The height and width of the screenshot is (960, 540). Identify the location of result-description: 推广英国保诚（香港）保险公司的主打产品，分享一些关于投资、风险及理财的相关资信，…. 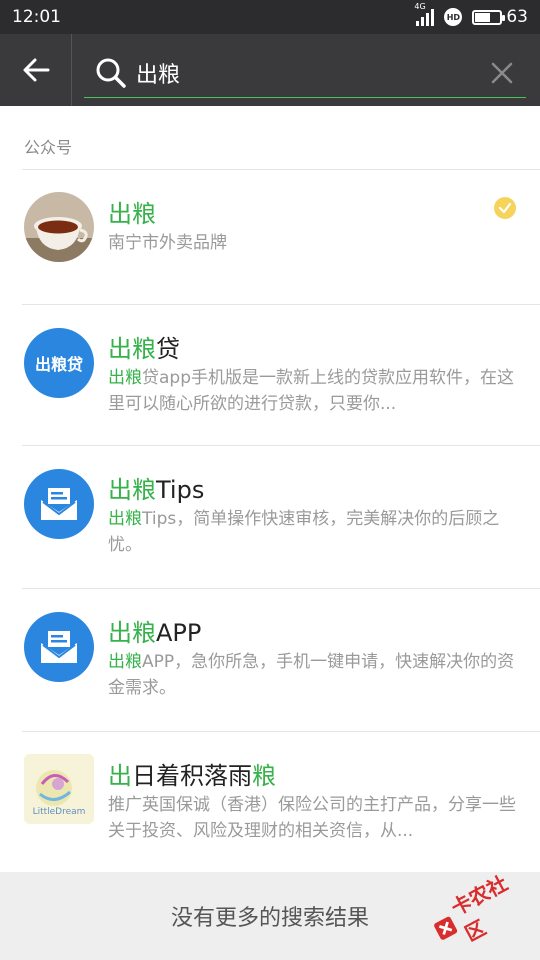
(313, 818).